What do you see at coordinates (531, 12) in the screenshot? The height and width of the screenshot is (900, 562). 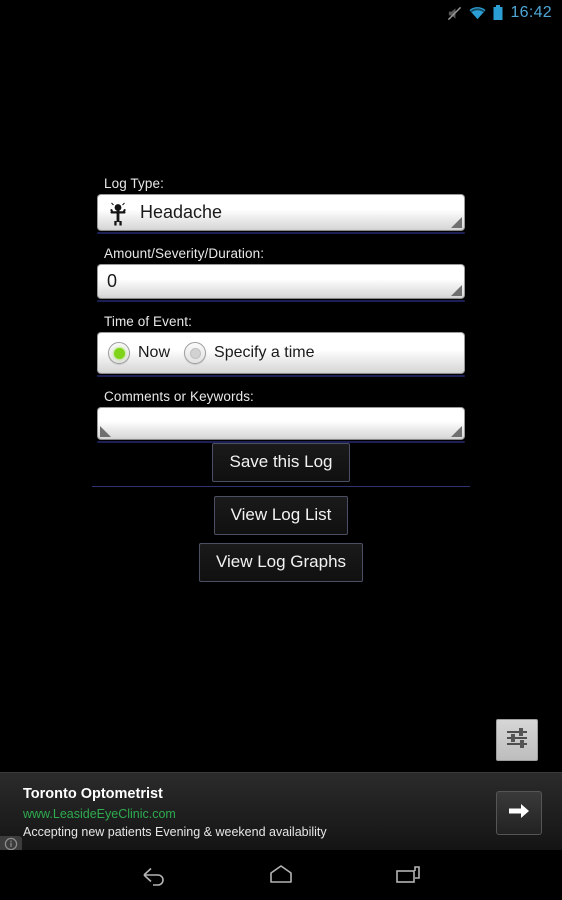 I see `status-bar-clock: 16:42` at bounding box center [531, 12].